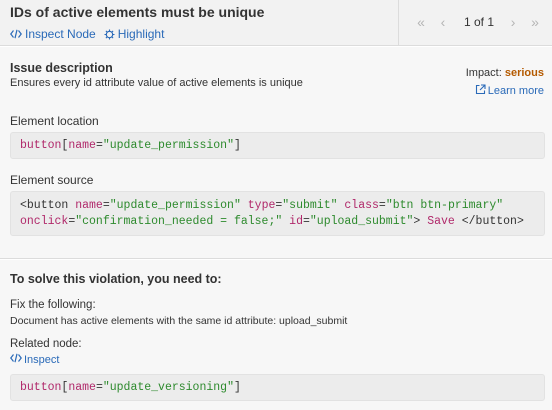  Describe the element at coordinates (483, 73) in the screenshot. I see `impact-label: Impact:` at that location.